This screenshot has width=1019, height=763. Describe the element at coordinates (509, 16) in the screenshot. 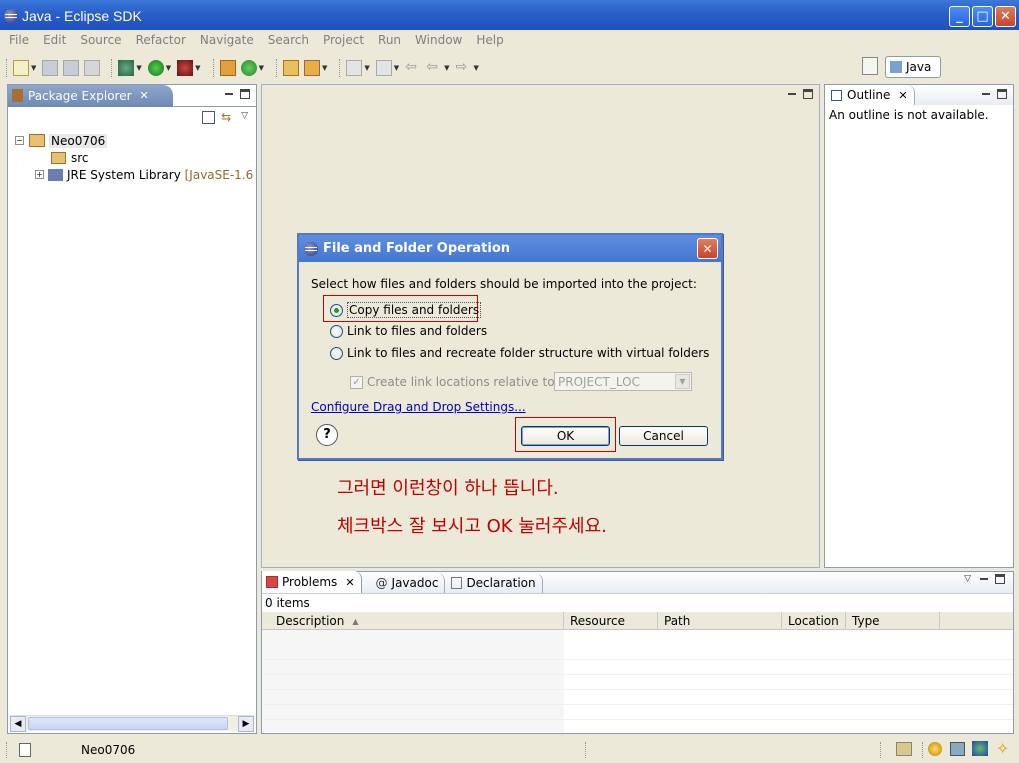

I see `window-titlebar: Java - Eclipse SDK _ □ ✕` at that location.